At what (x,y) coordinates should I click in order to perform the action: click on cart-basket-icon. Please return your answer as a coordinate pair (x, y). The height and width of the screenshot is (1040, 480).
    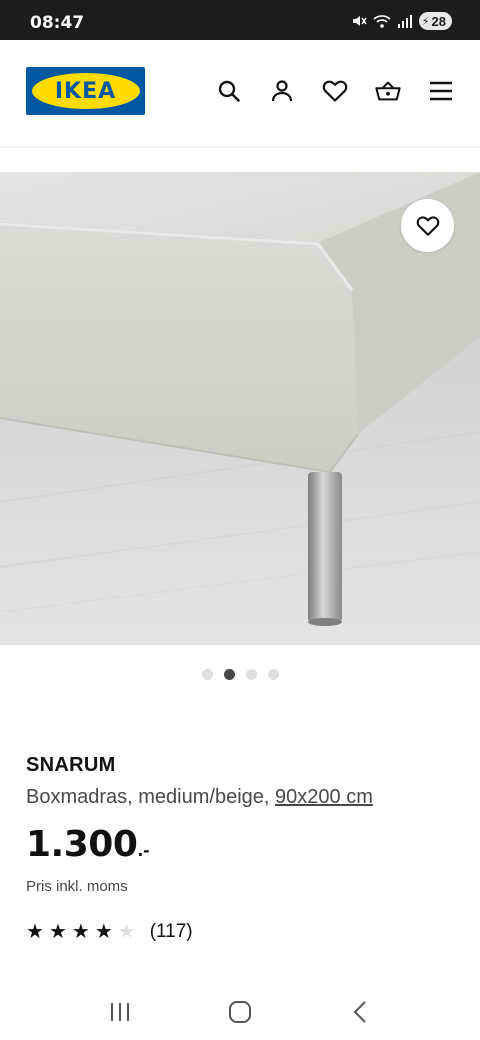
    Looking at the image, I should click on (388, 91).